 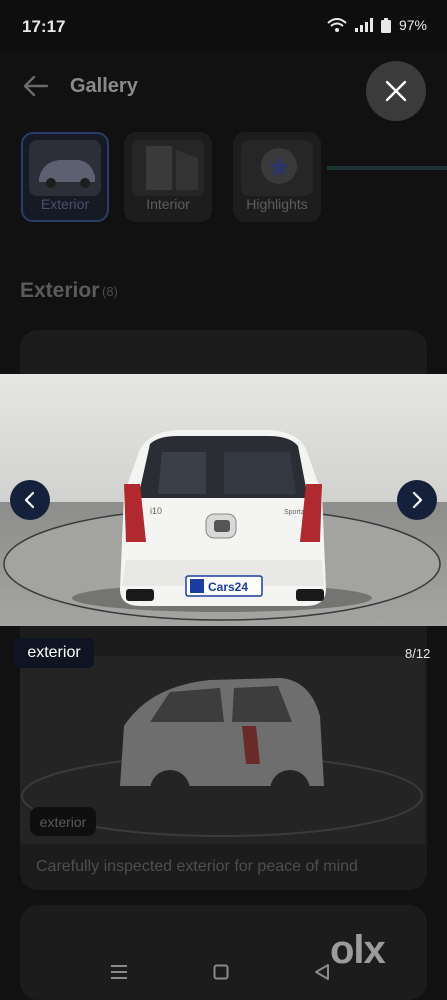 I want to click on chevron-right-icon, so click(x=417, y=500).